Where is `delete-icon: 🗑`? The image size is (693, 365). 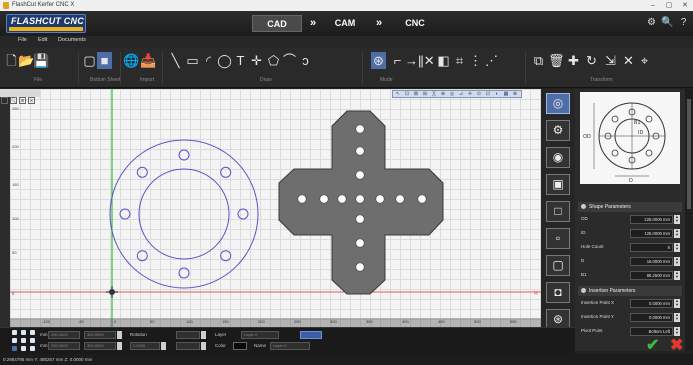
delete-icon: 🗑 is located at coordinates (556, 60).